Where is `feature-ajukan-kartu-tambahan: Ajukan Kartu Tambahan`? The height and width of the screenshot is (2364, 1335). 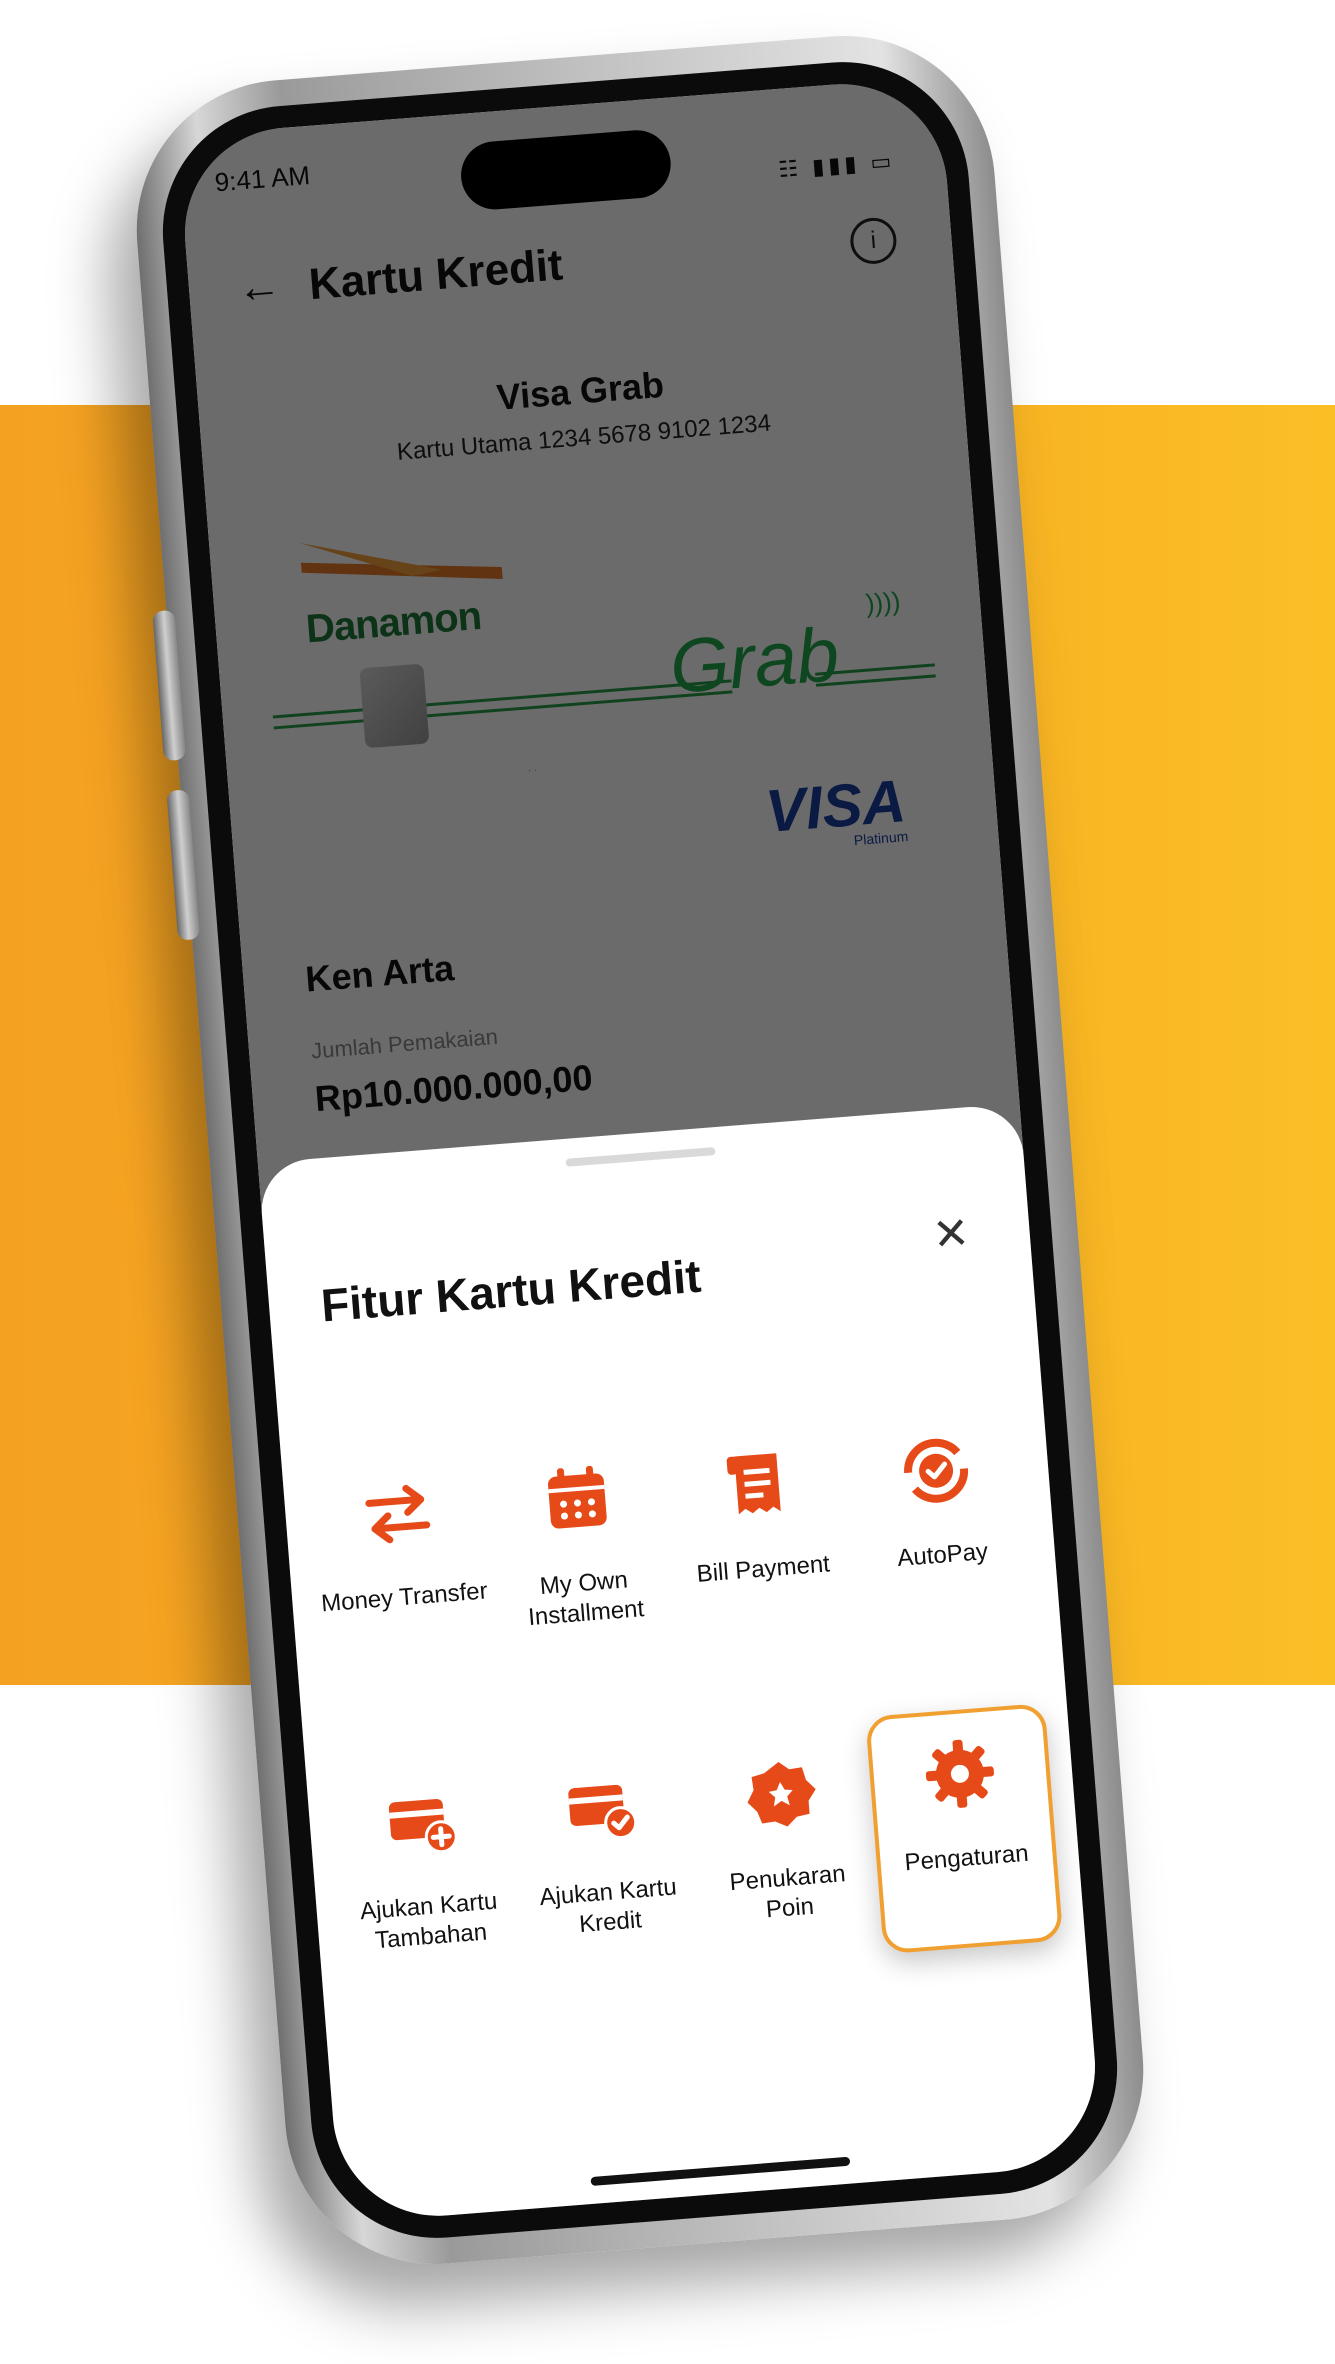 feature-ajukan-kartu-tambahan: Ajukan Kartu Tambahan is located at coordinates (426, 1876).